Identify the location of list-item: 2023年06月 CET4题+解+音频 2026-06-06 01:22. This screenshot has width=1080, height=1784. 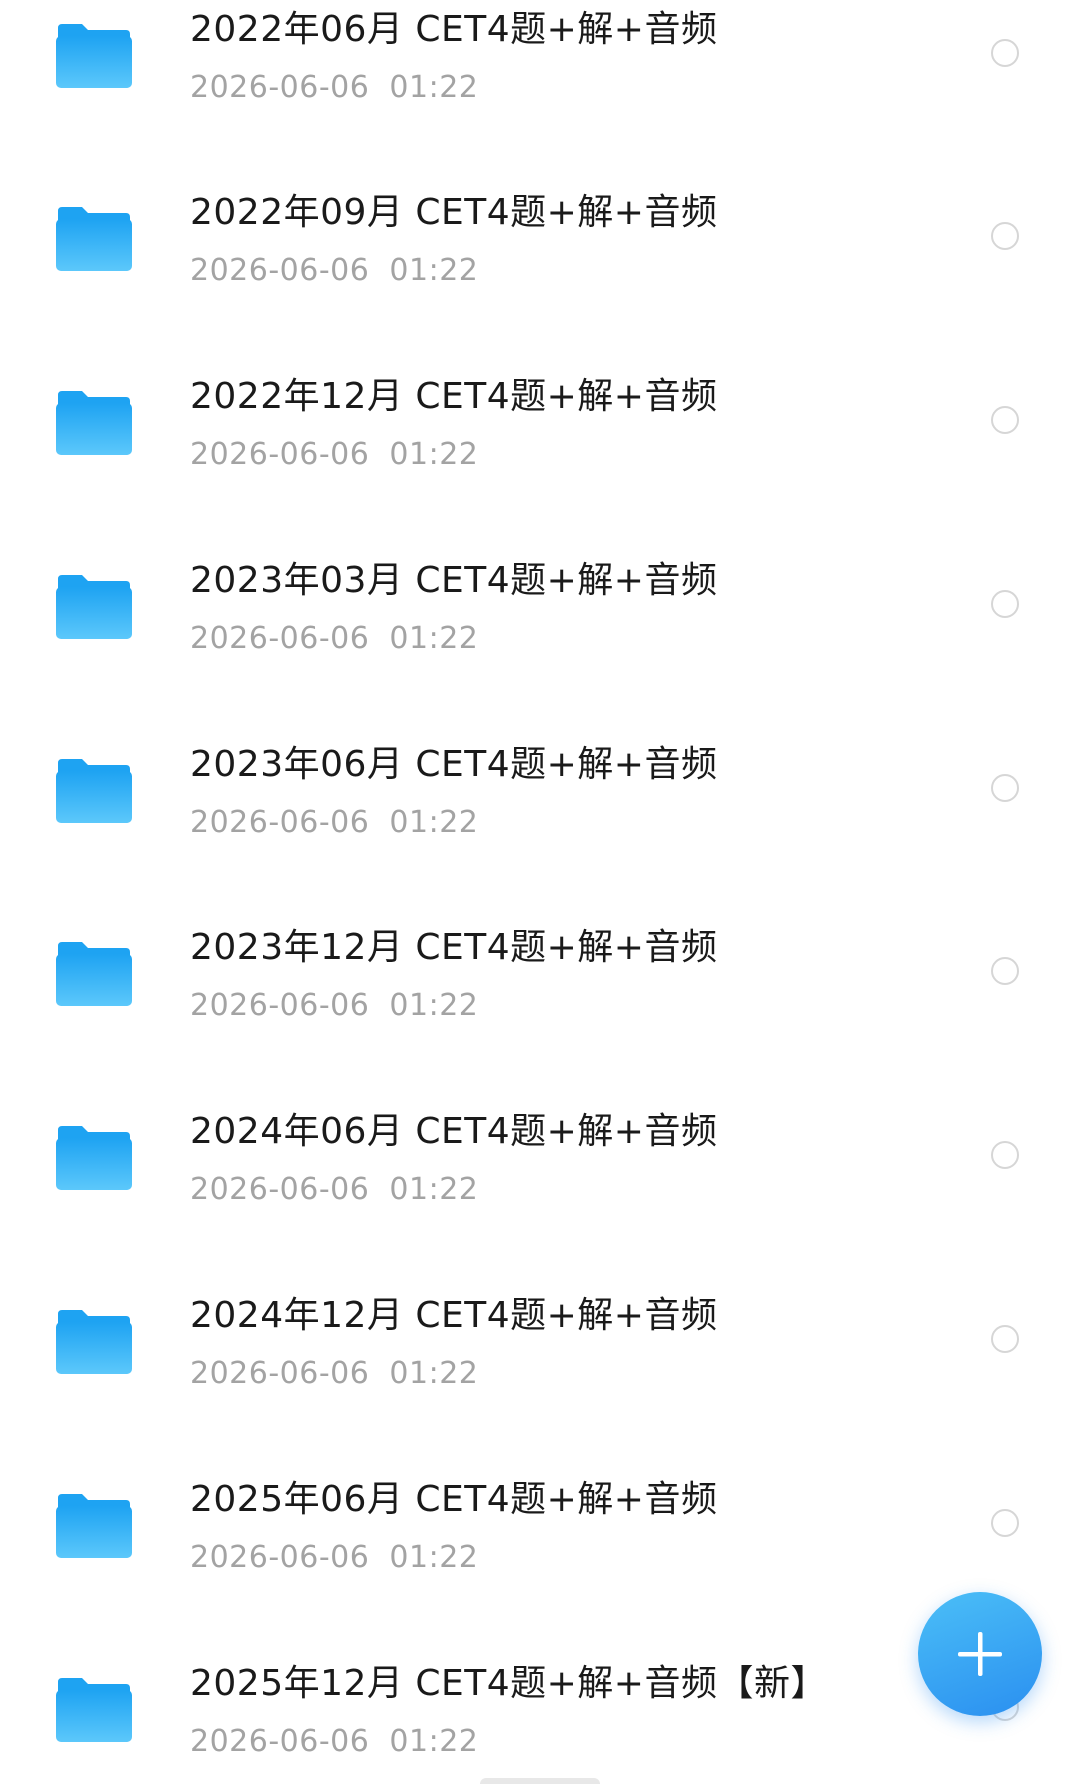
(540, 823).